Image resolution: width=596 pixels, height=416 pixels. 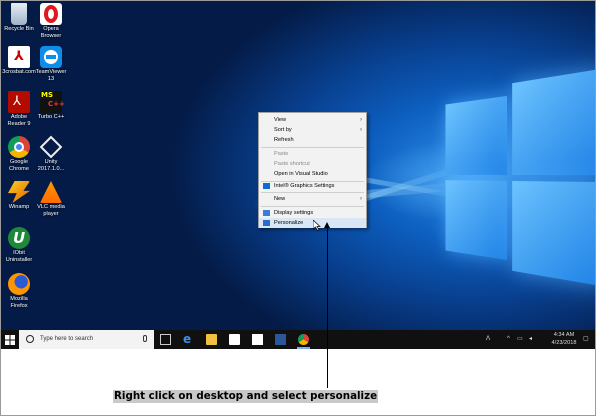 I want to click on iobit-icon: U, so click(x=19, y=238).